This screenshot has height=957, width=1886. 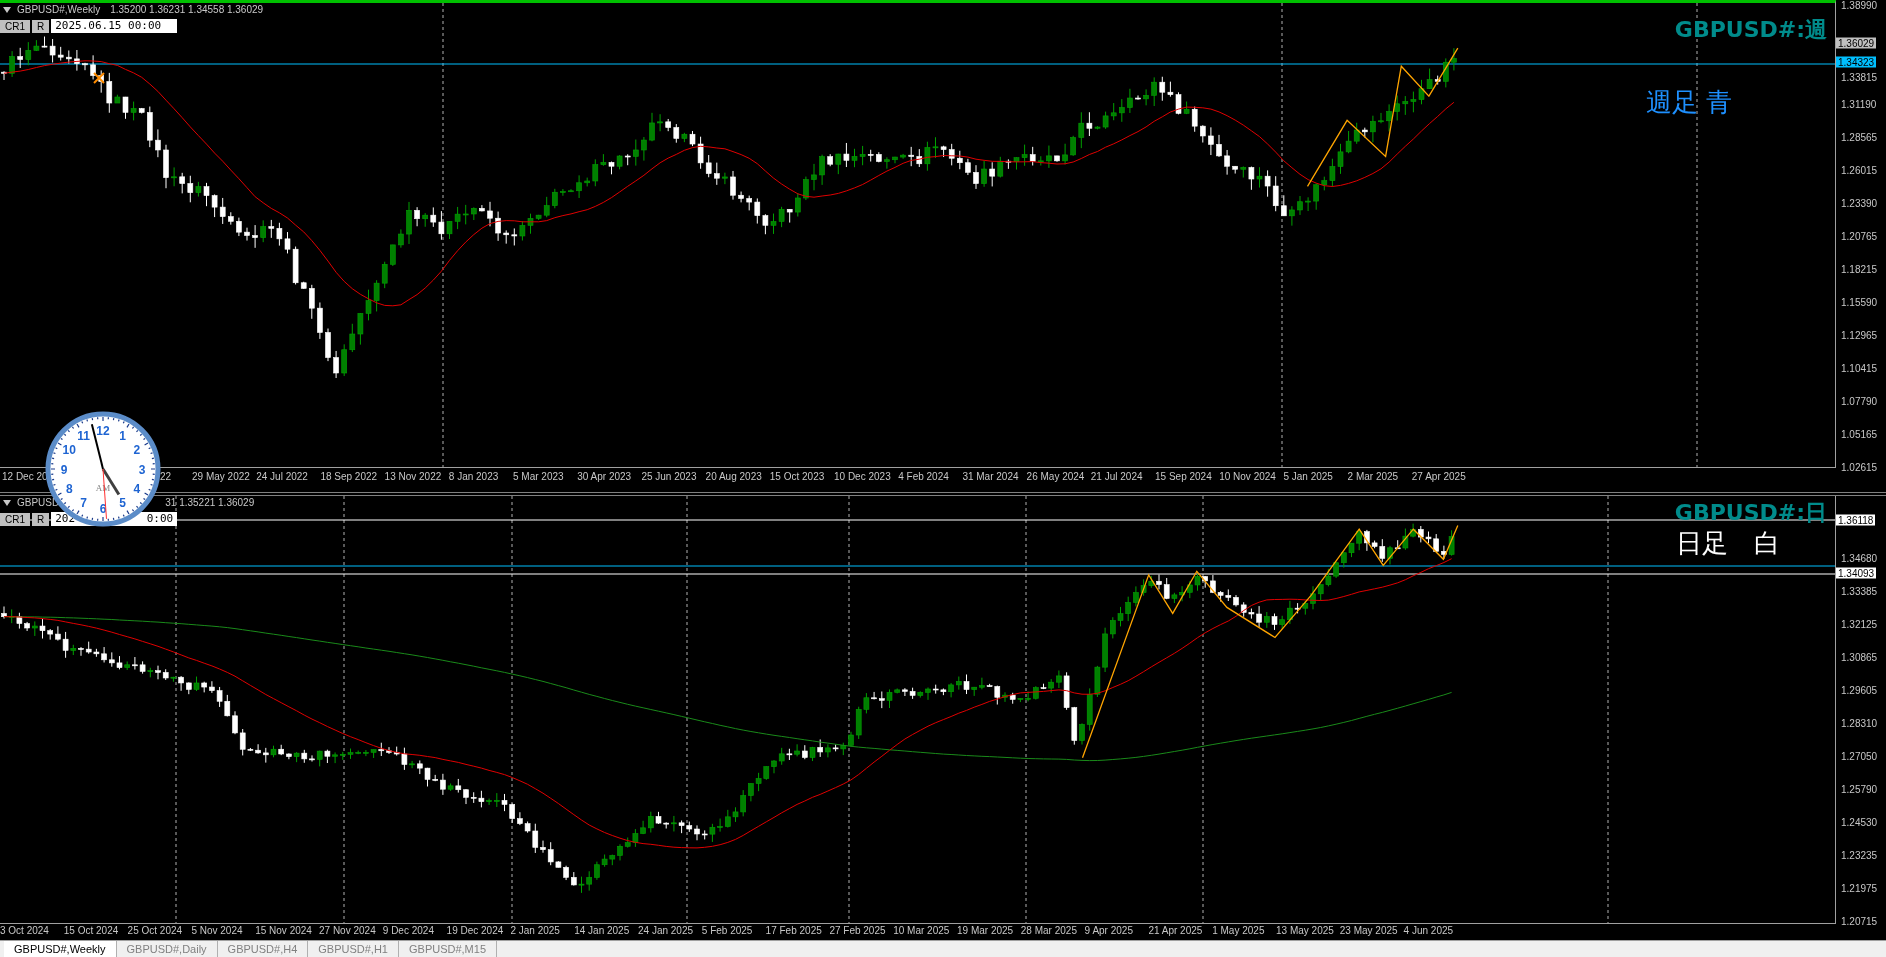 What do you see at coordinates (283, 930) in the screenshot?
I see `time-axis-label: 15 Nov 2024` at bounding box center [283, 930].